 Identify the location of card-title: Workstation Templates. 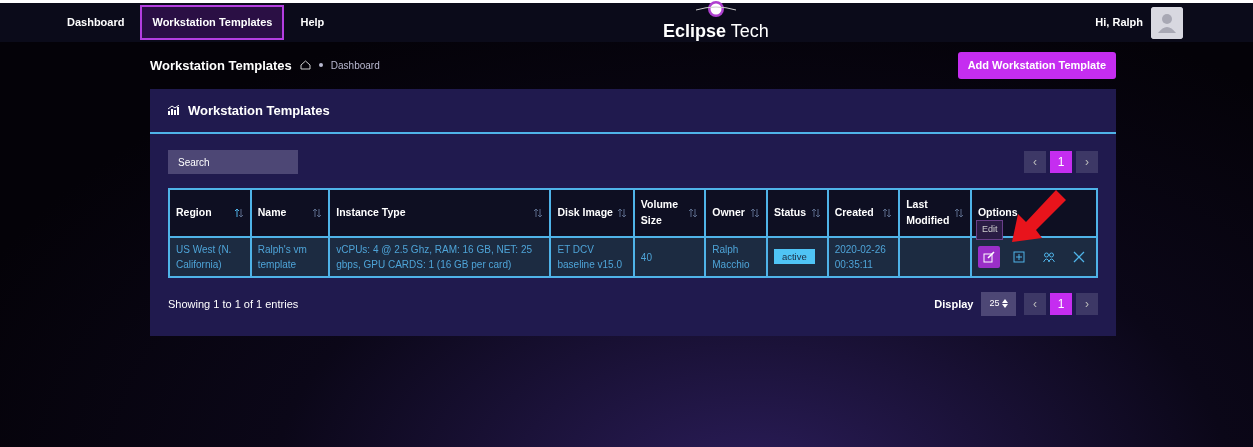
(259, 110).